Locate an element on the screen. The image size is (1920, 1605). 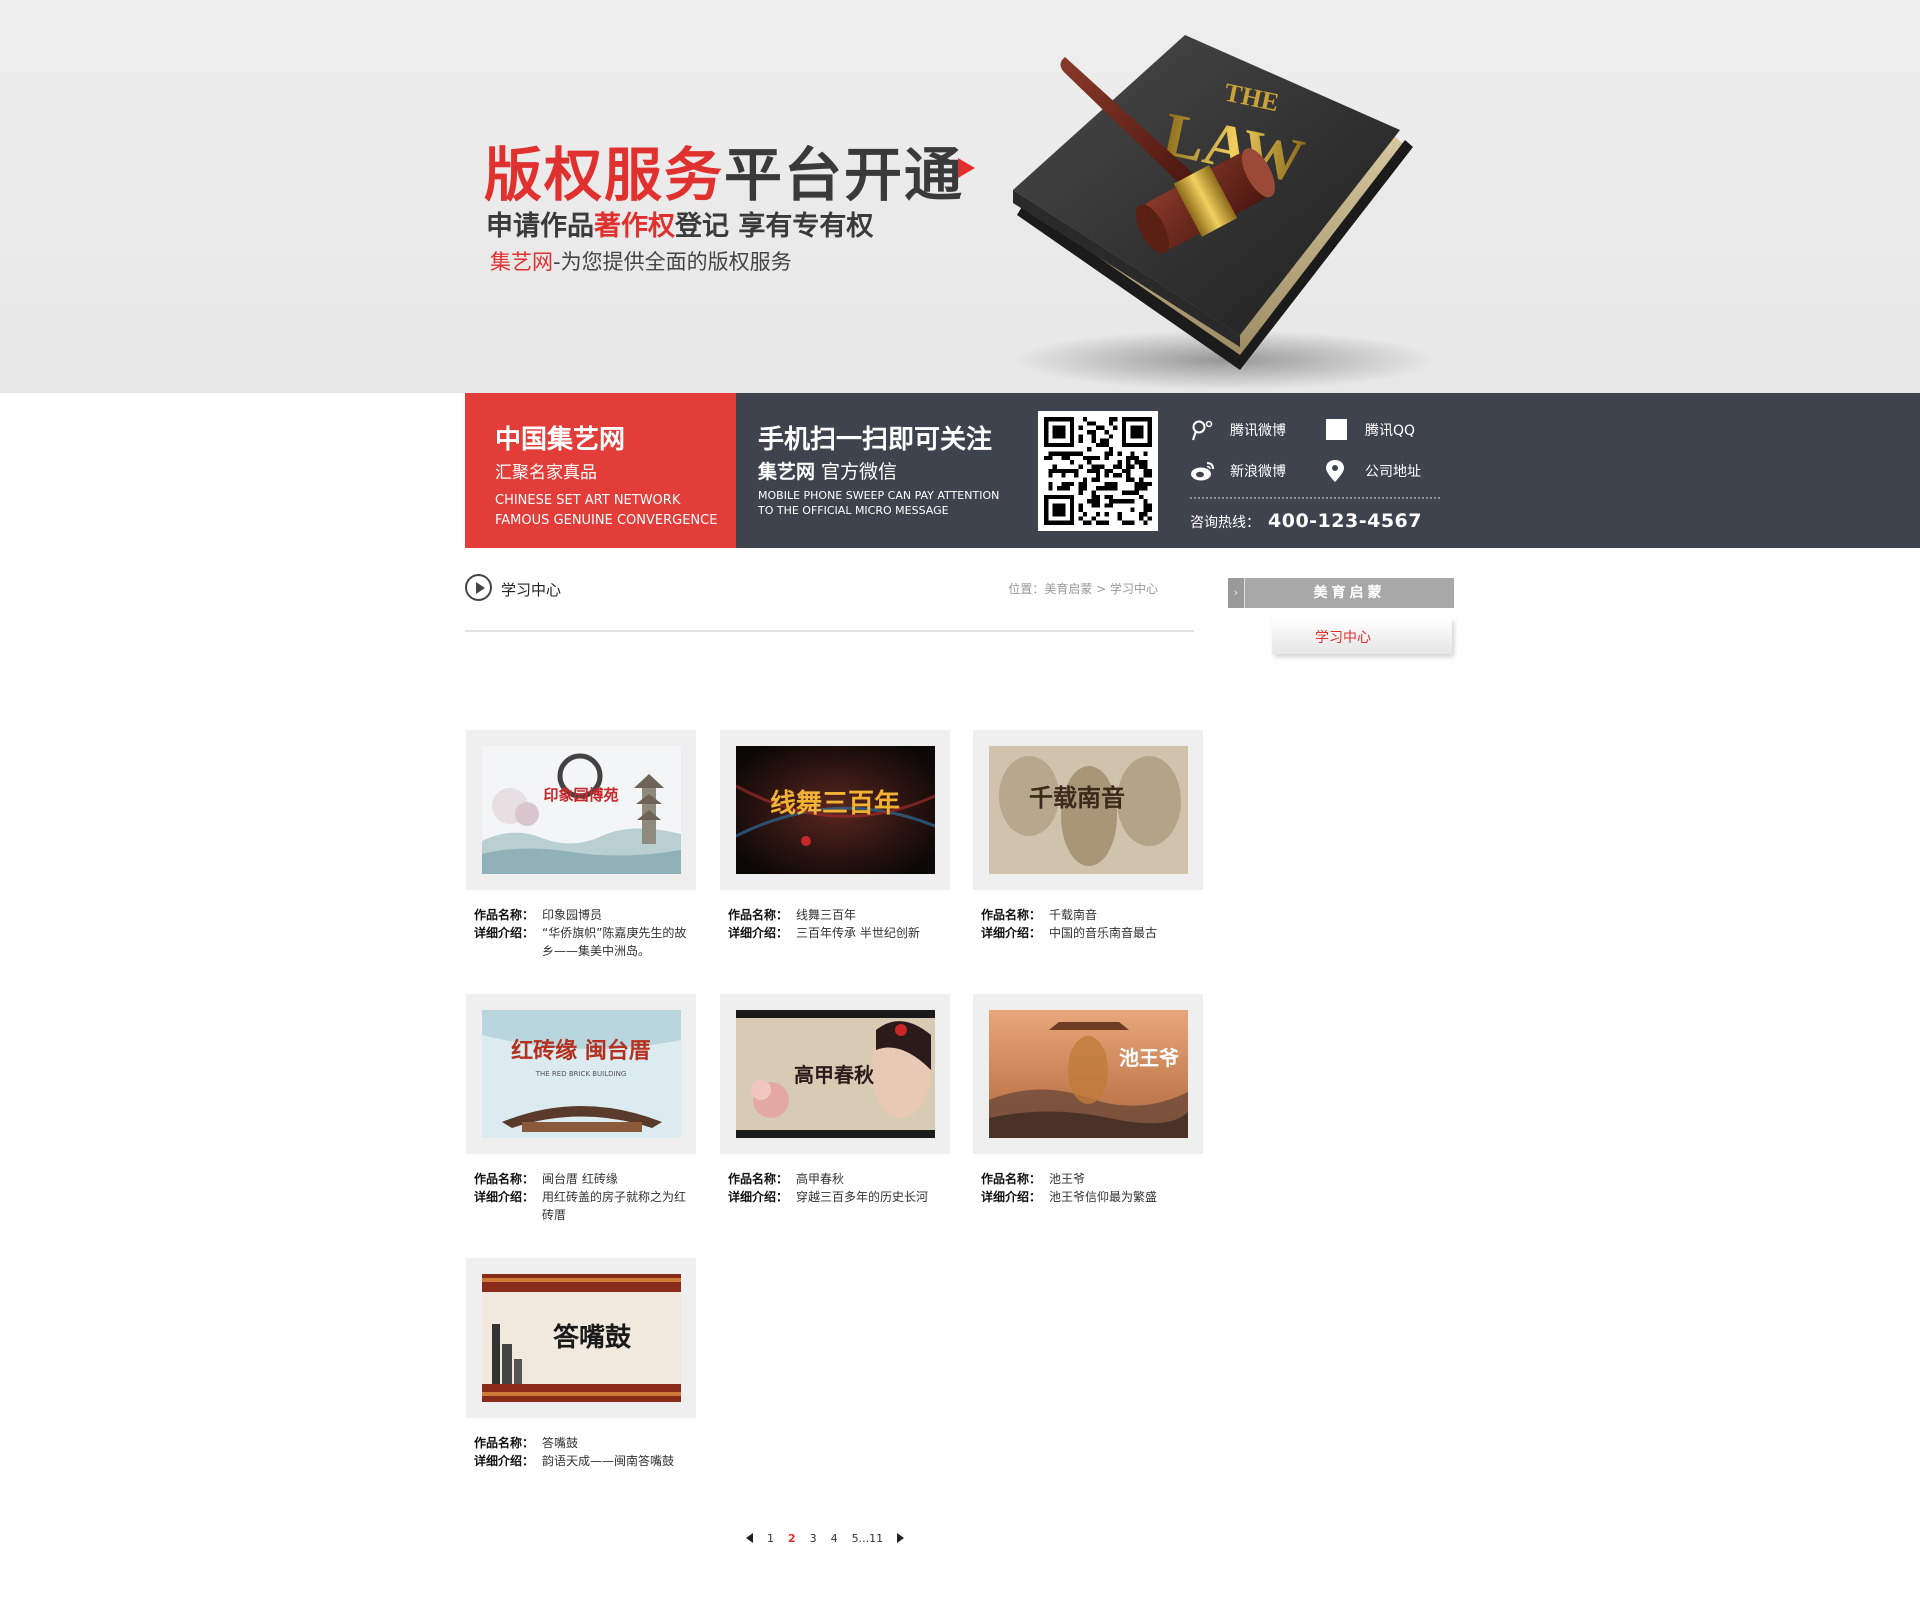
brand-subtitle: 汇聚名家真品 is located at coordinates (546, 473).